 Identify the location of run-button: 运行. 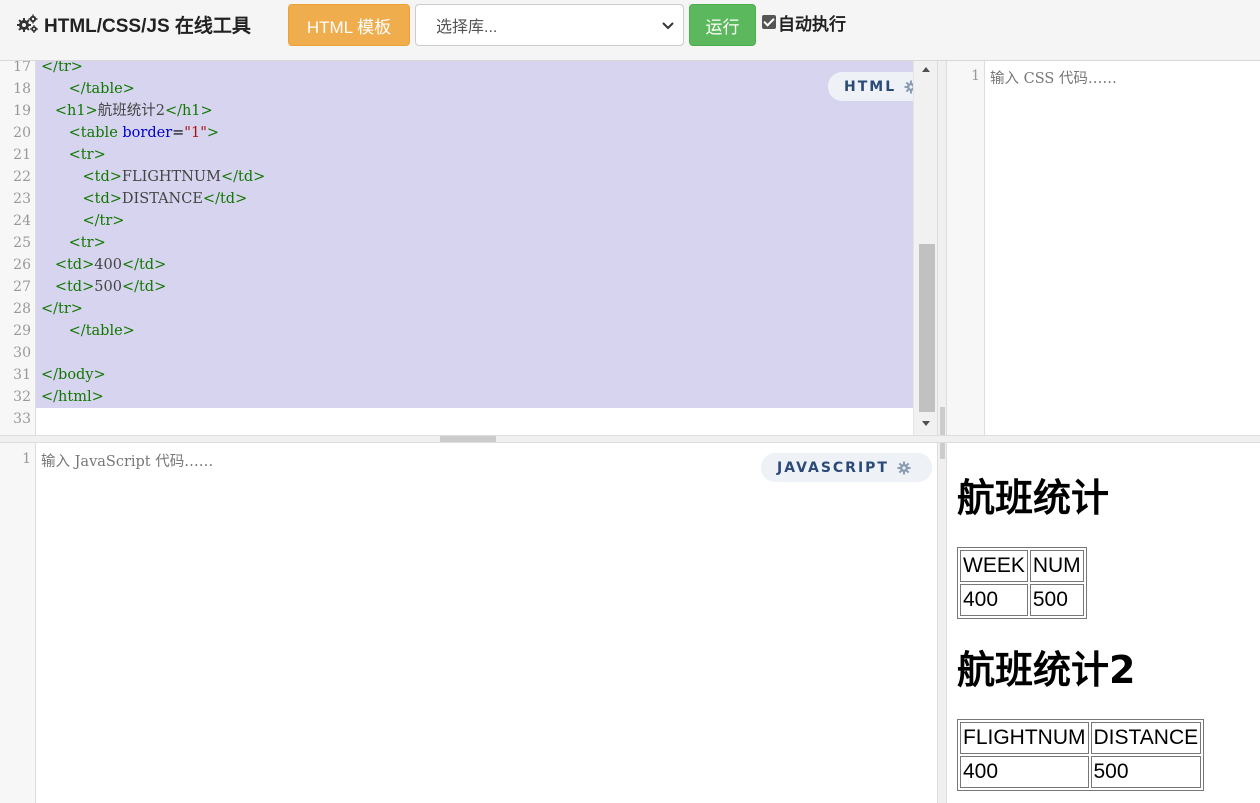
(722, 25).